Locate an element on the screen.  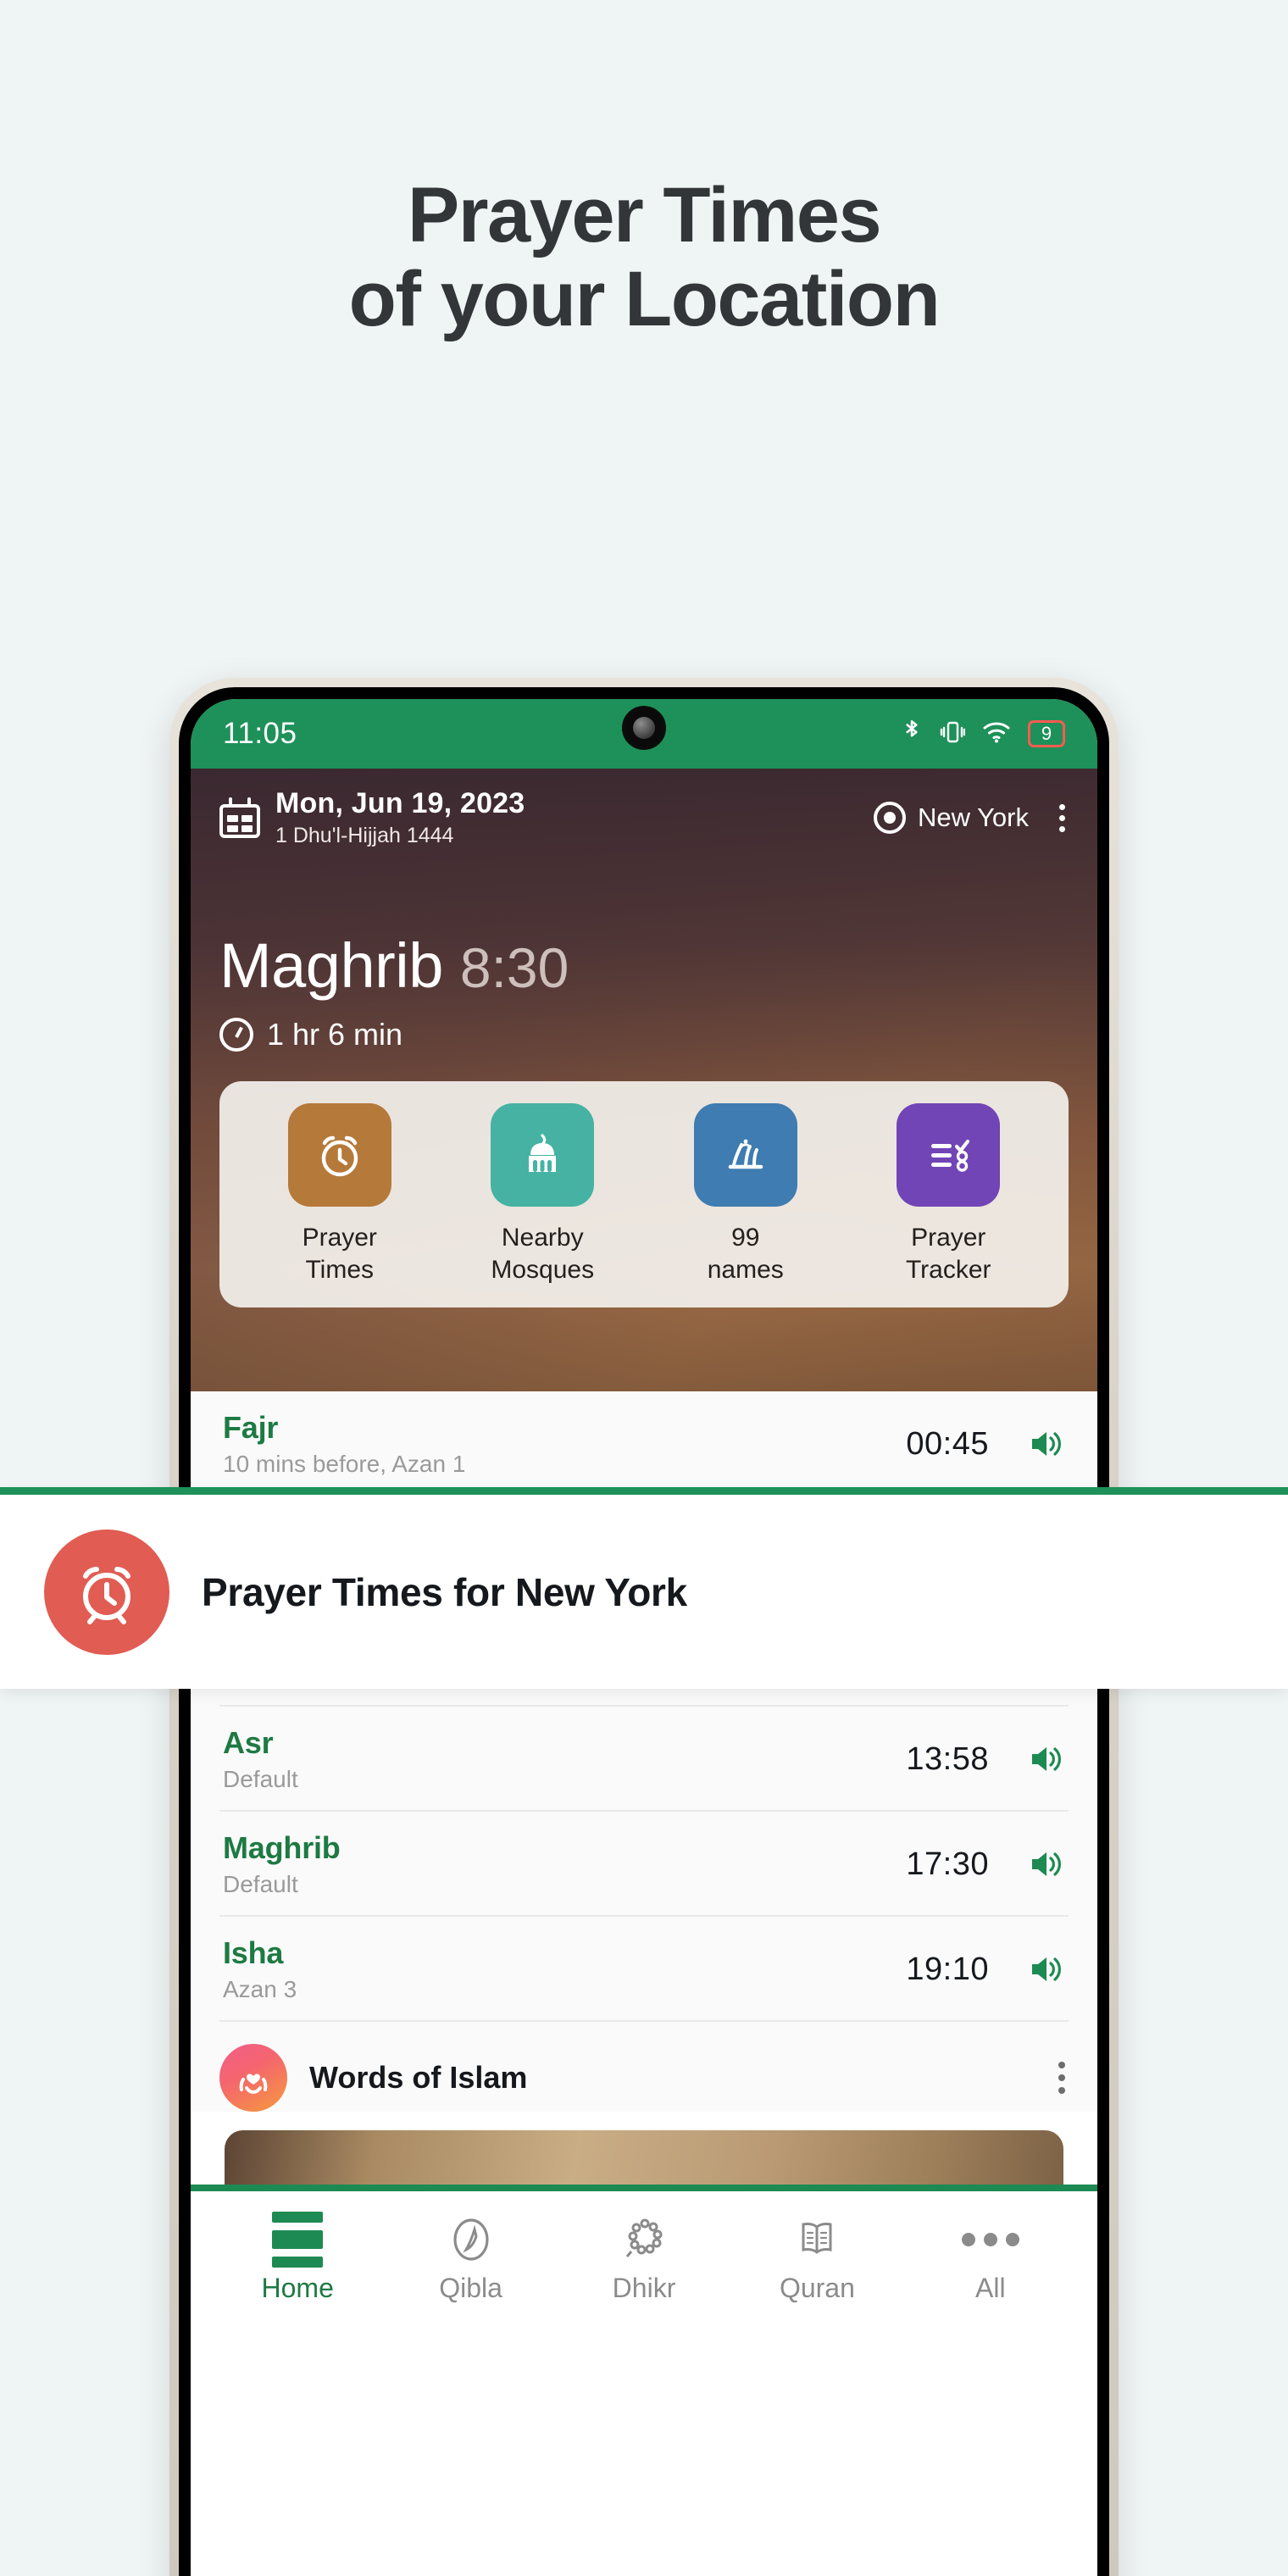
quick-tile-prayer-tracker: Prayer Tracker is located at coordinates (948, 1195).